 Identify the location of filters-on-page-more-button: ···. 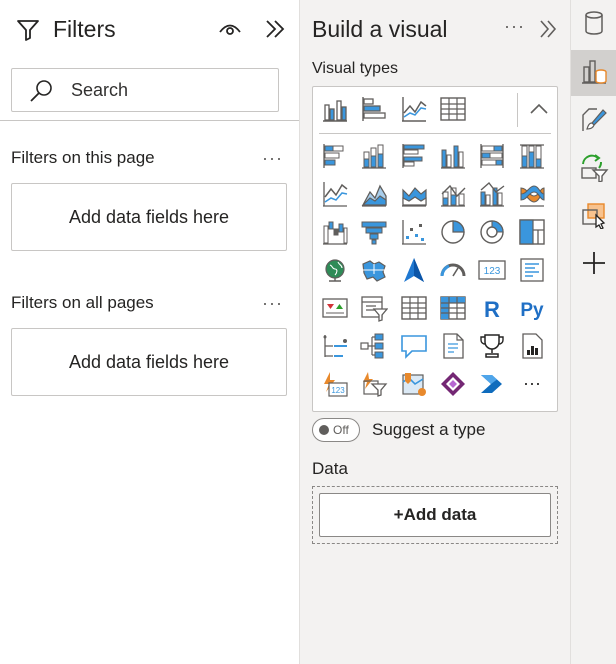
(272, 158).